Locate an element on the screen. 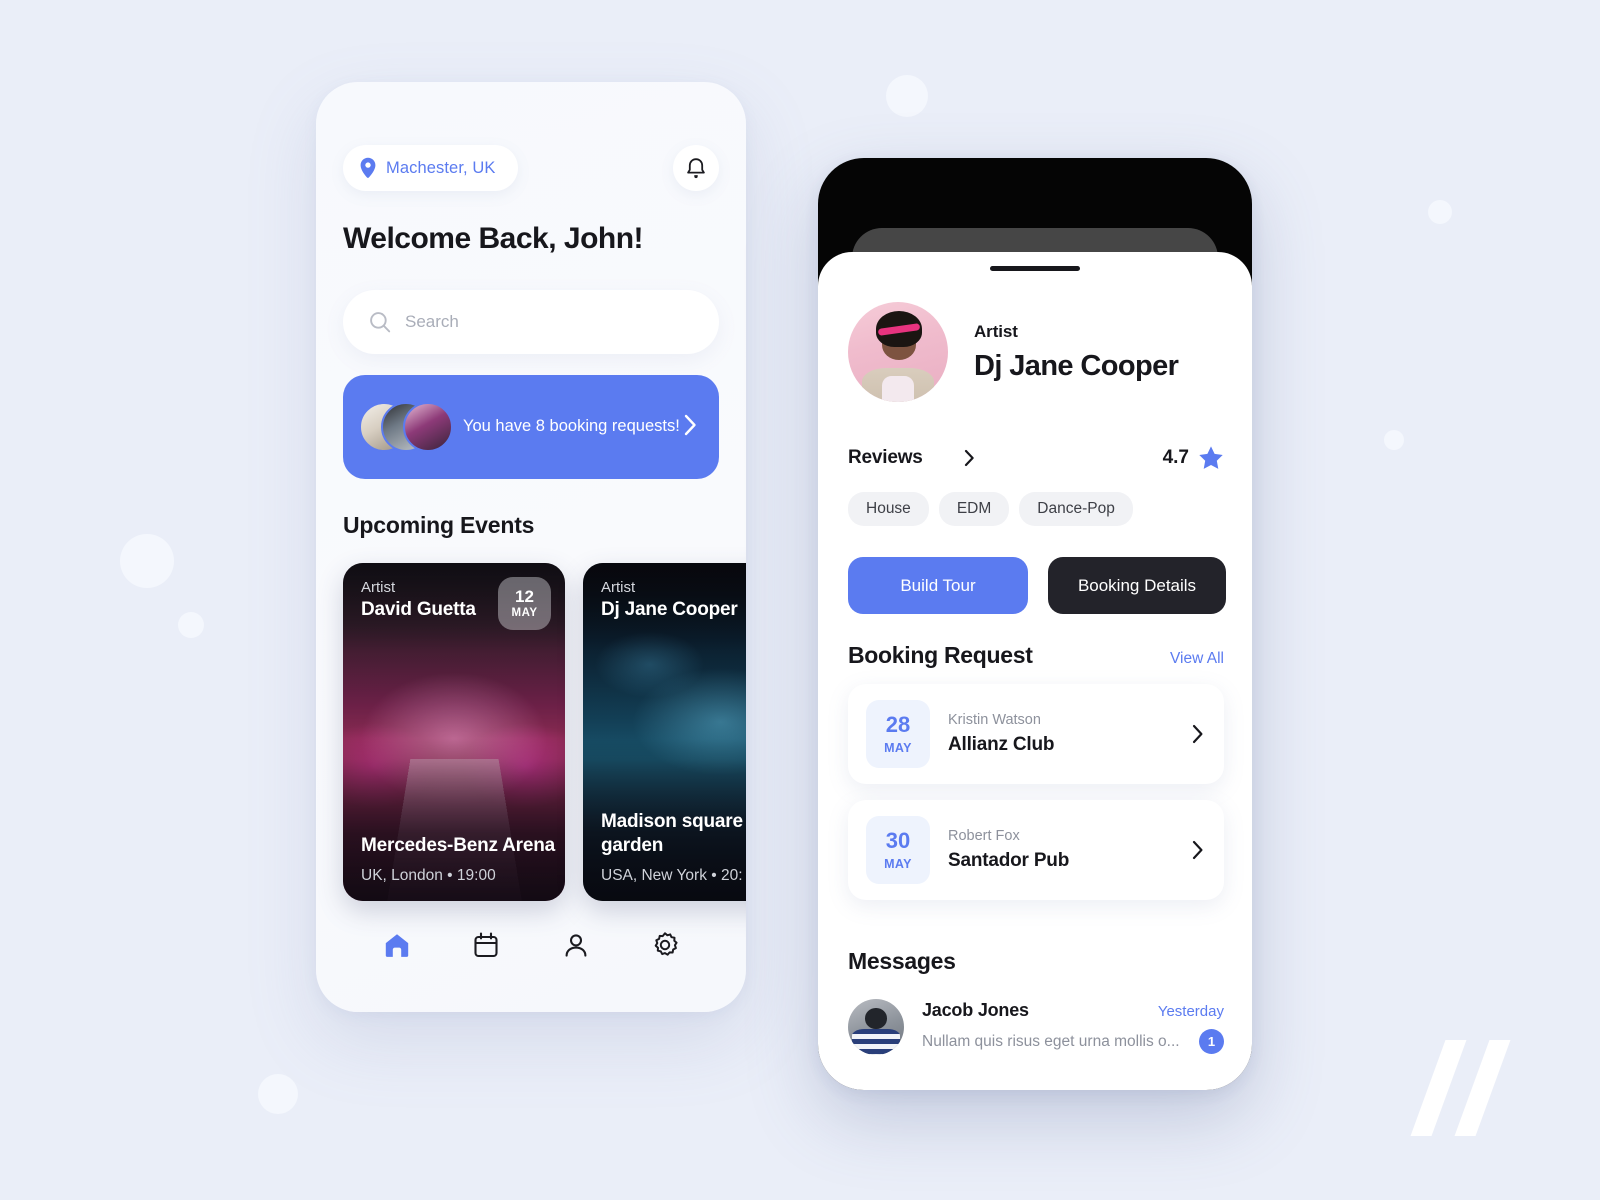 This screenshot has width=1600, height=1200. booking-request-title: Booking Request is located at coordinates (940, 655).